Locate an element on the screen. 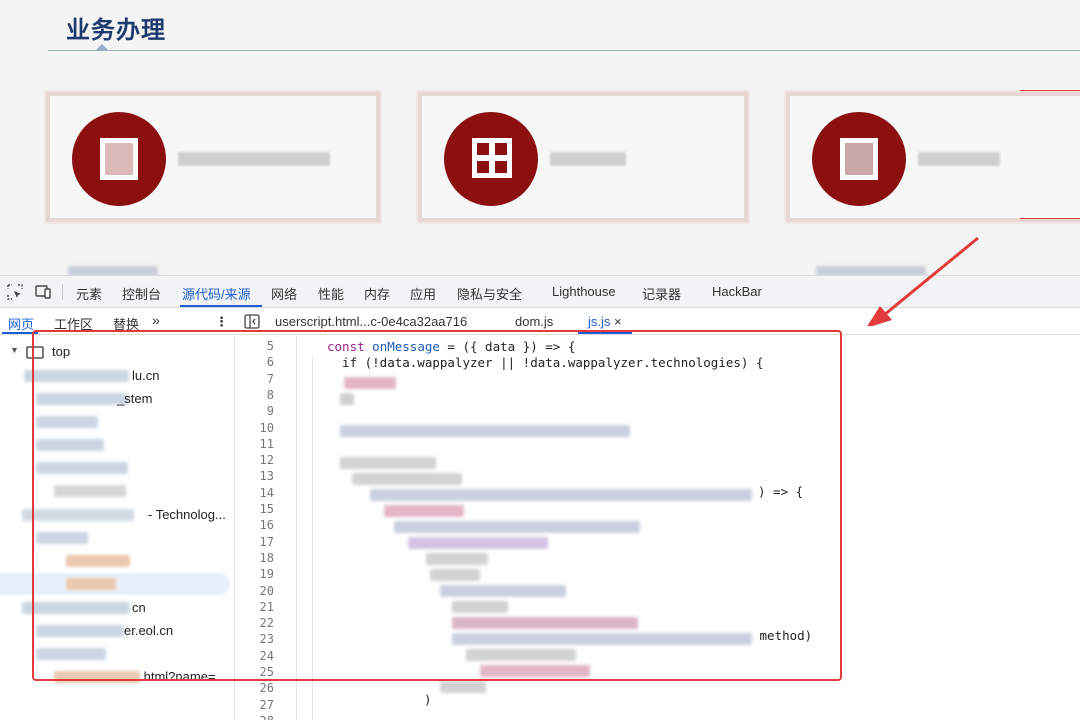 The image size is (1080, 720). tab-hackbar: HackBar is located at coordinates (737, 291).